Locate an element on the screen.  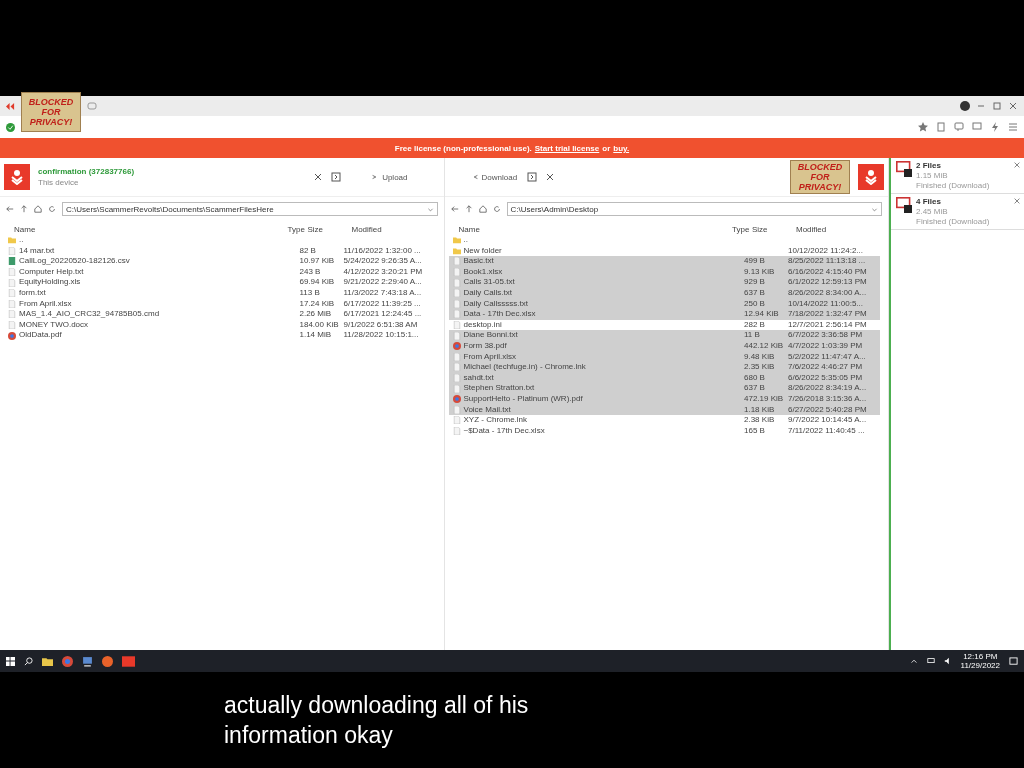
account-icon is located at coordinates (965, 106).